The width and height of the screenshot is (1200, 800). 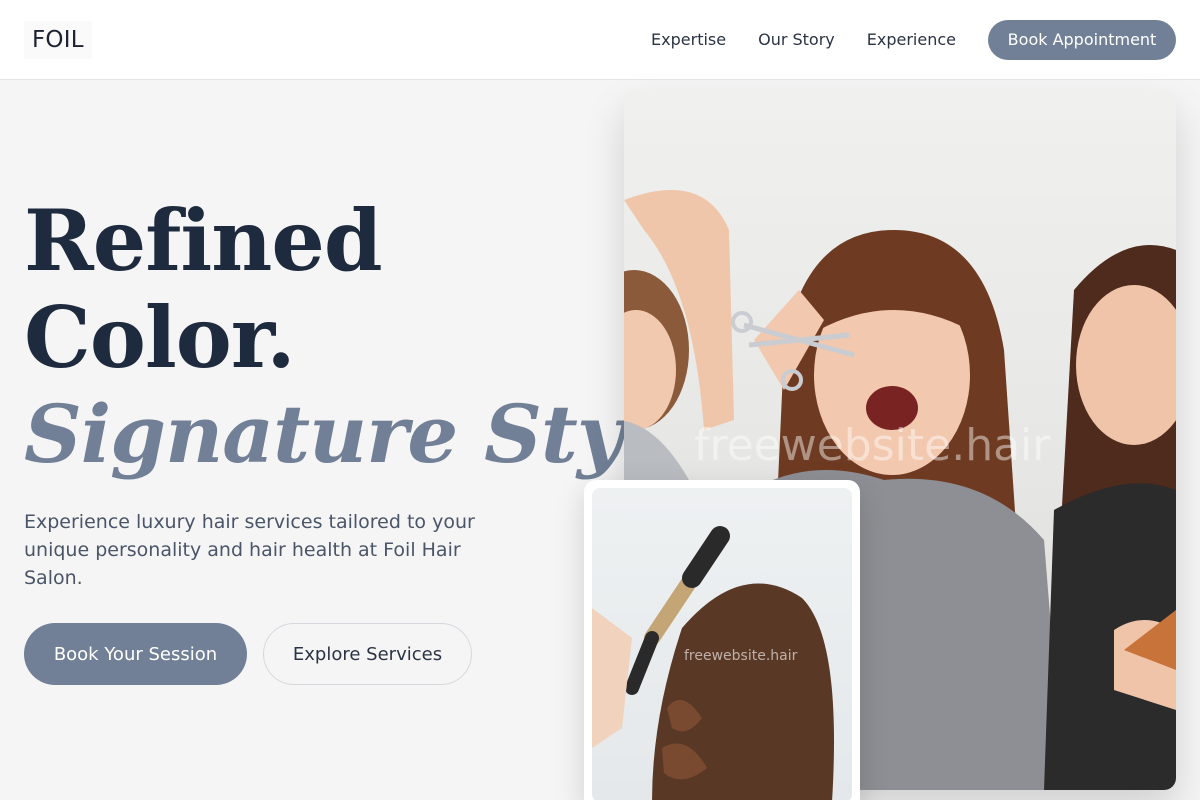 What do you see at coordinates (376, 434) in the screenshot?
I see `hero-title-accent: Signature Style.` at bounding box center [376, 434].